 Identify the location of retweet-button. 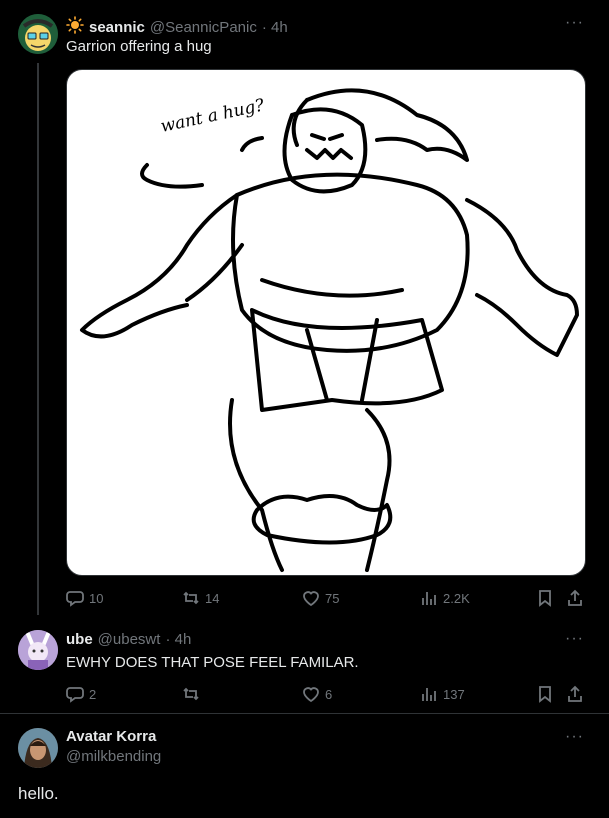
(193, 694).